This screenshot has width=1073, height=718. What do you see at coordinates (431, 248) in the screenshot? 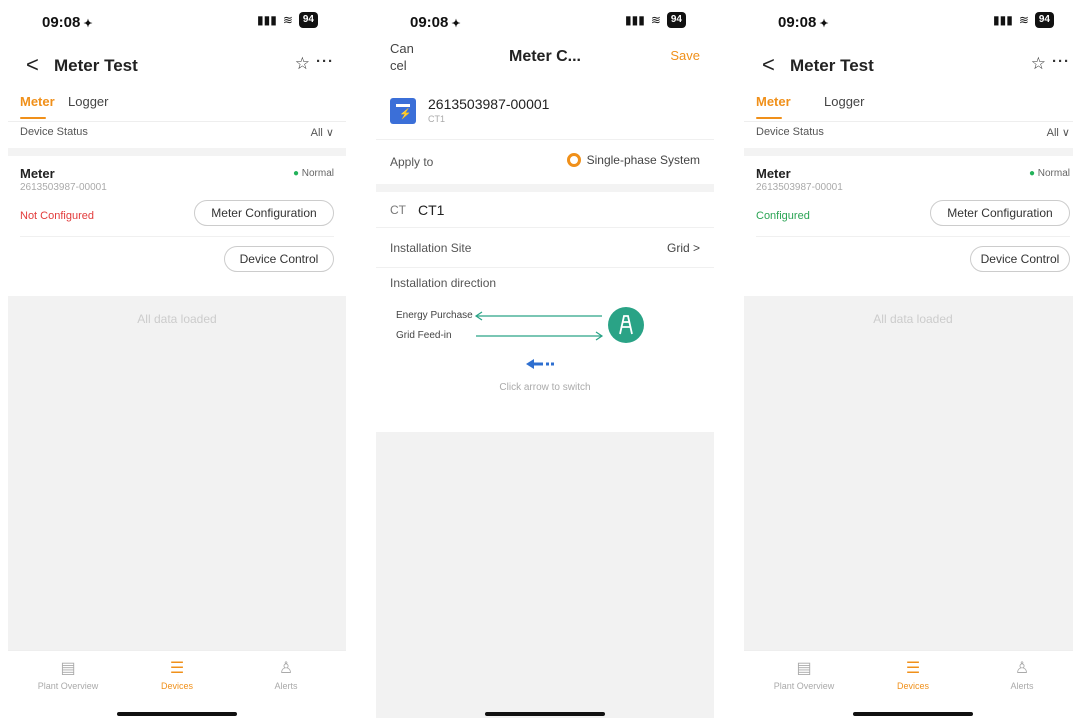
I see `site-label: Installation Site` at bounding box center [431, 248].